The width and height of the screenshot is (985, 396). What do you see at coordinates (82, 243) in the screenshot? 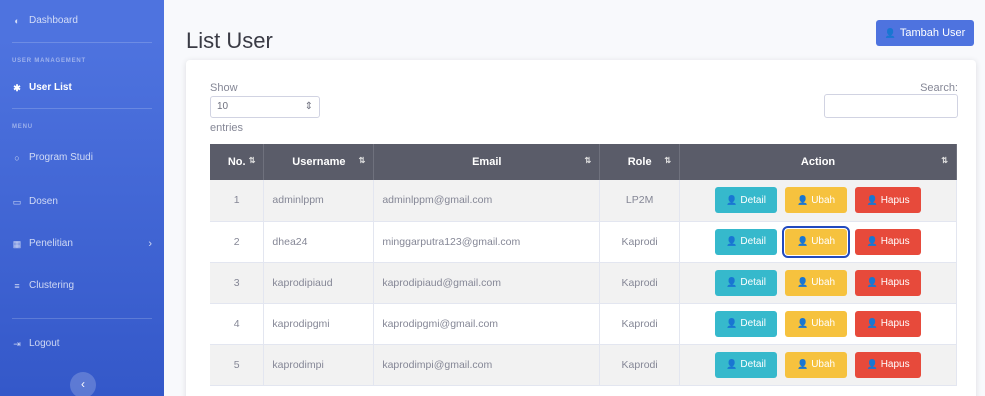
I see `sidebar-item-penelitian: ▦ Penelitian ›` at bounding box center [82, 243].